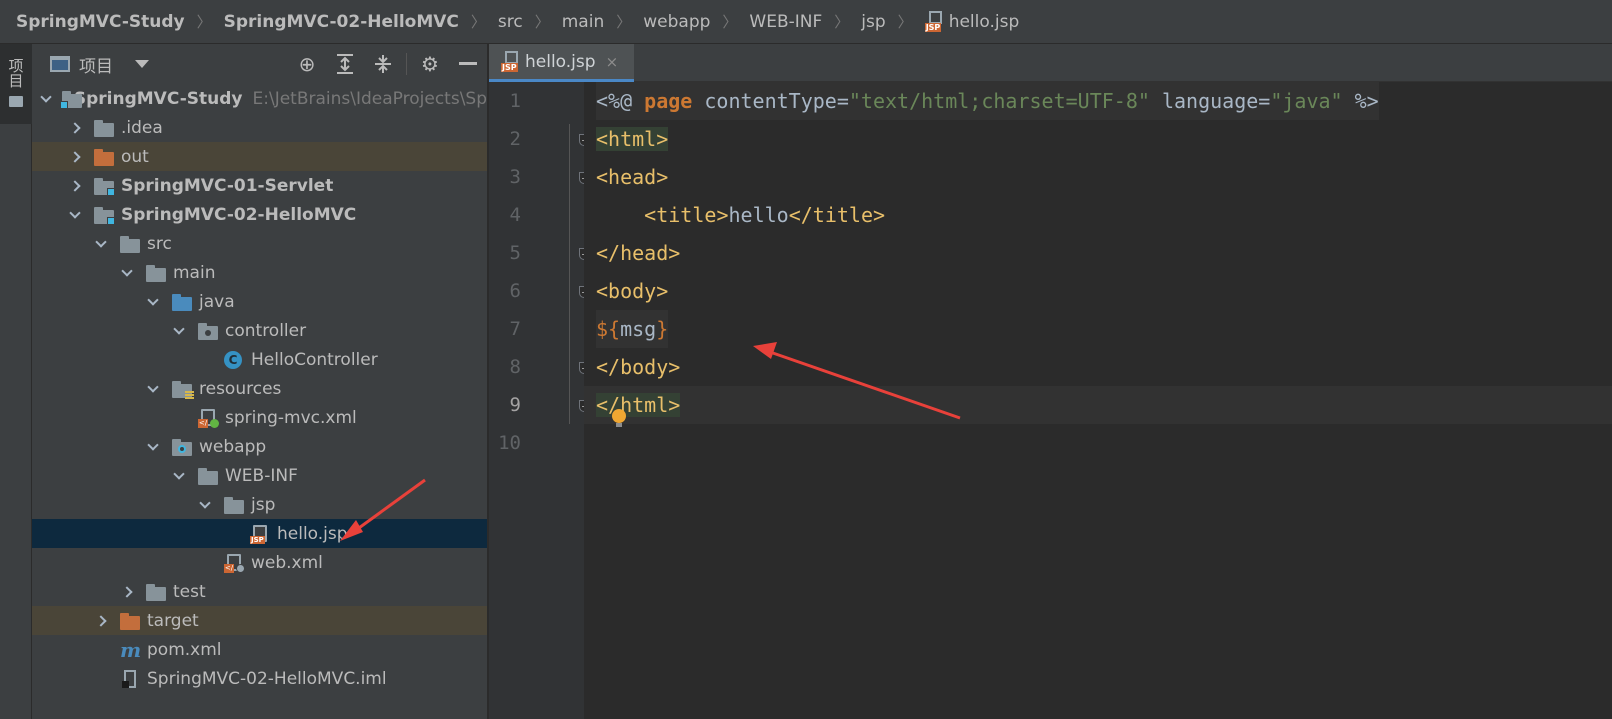 This screenshot has height=719, width=1612. What do you see at coordinates (259, 301) in the screenshot?
I see `tree-item-java: java` at bounding box center [259, 301].